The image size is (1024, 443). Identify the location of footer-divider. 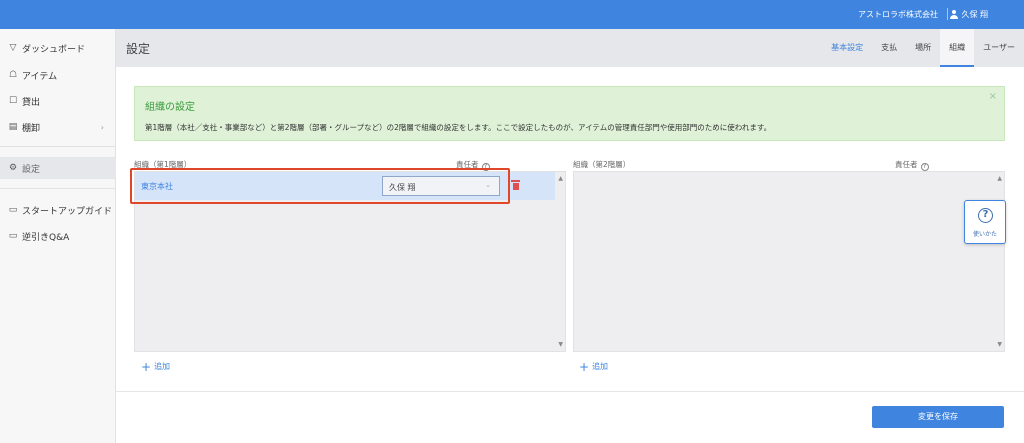
(570, 391).